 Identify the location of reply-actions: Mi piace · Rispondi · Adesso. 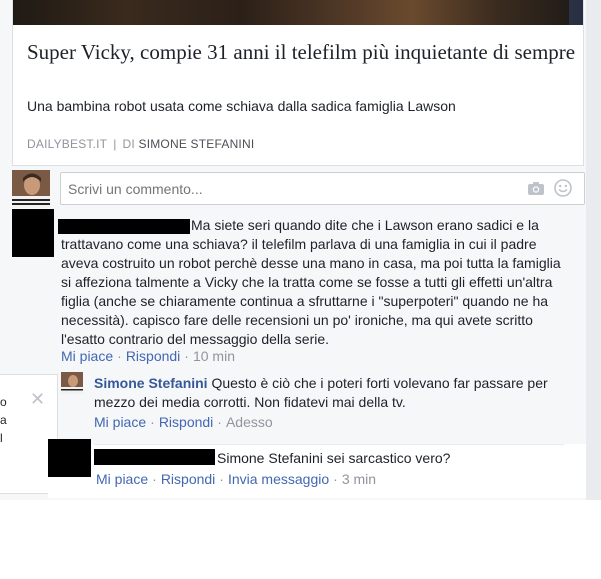
(183, 422).